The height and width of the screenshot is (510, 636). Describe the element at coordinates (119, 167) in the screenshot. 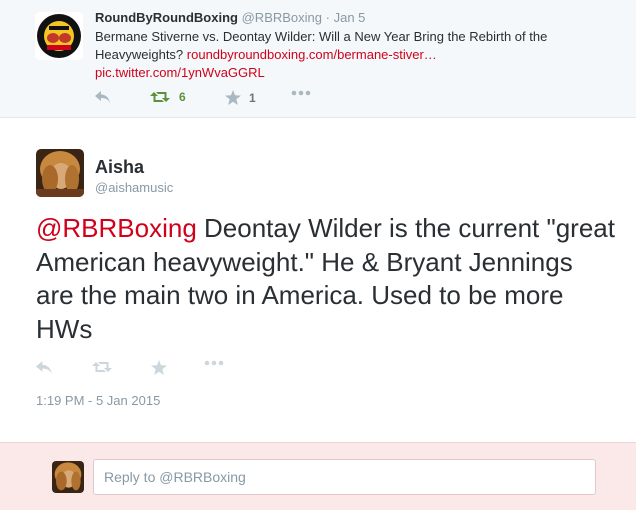

I see `author-name: Aisha` at that location.